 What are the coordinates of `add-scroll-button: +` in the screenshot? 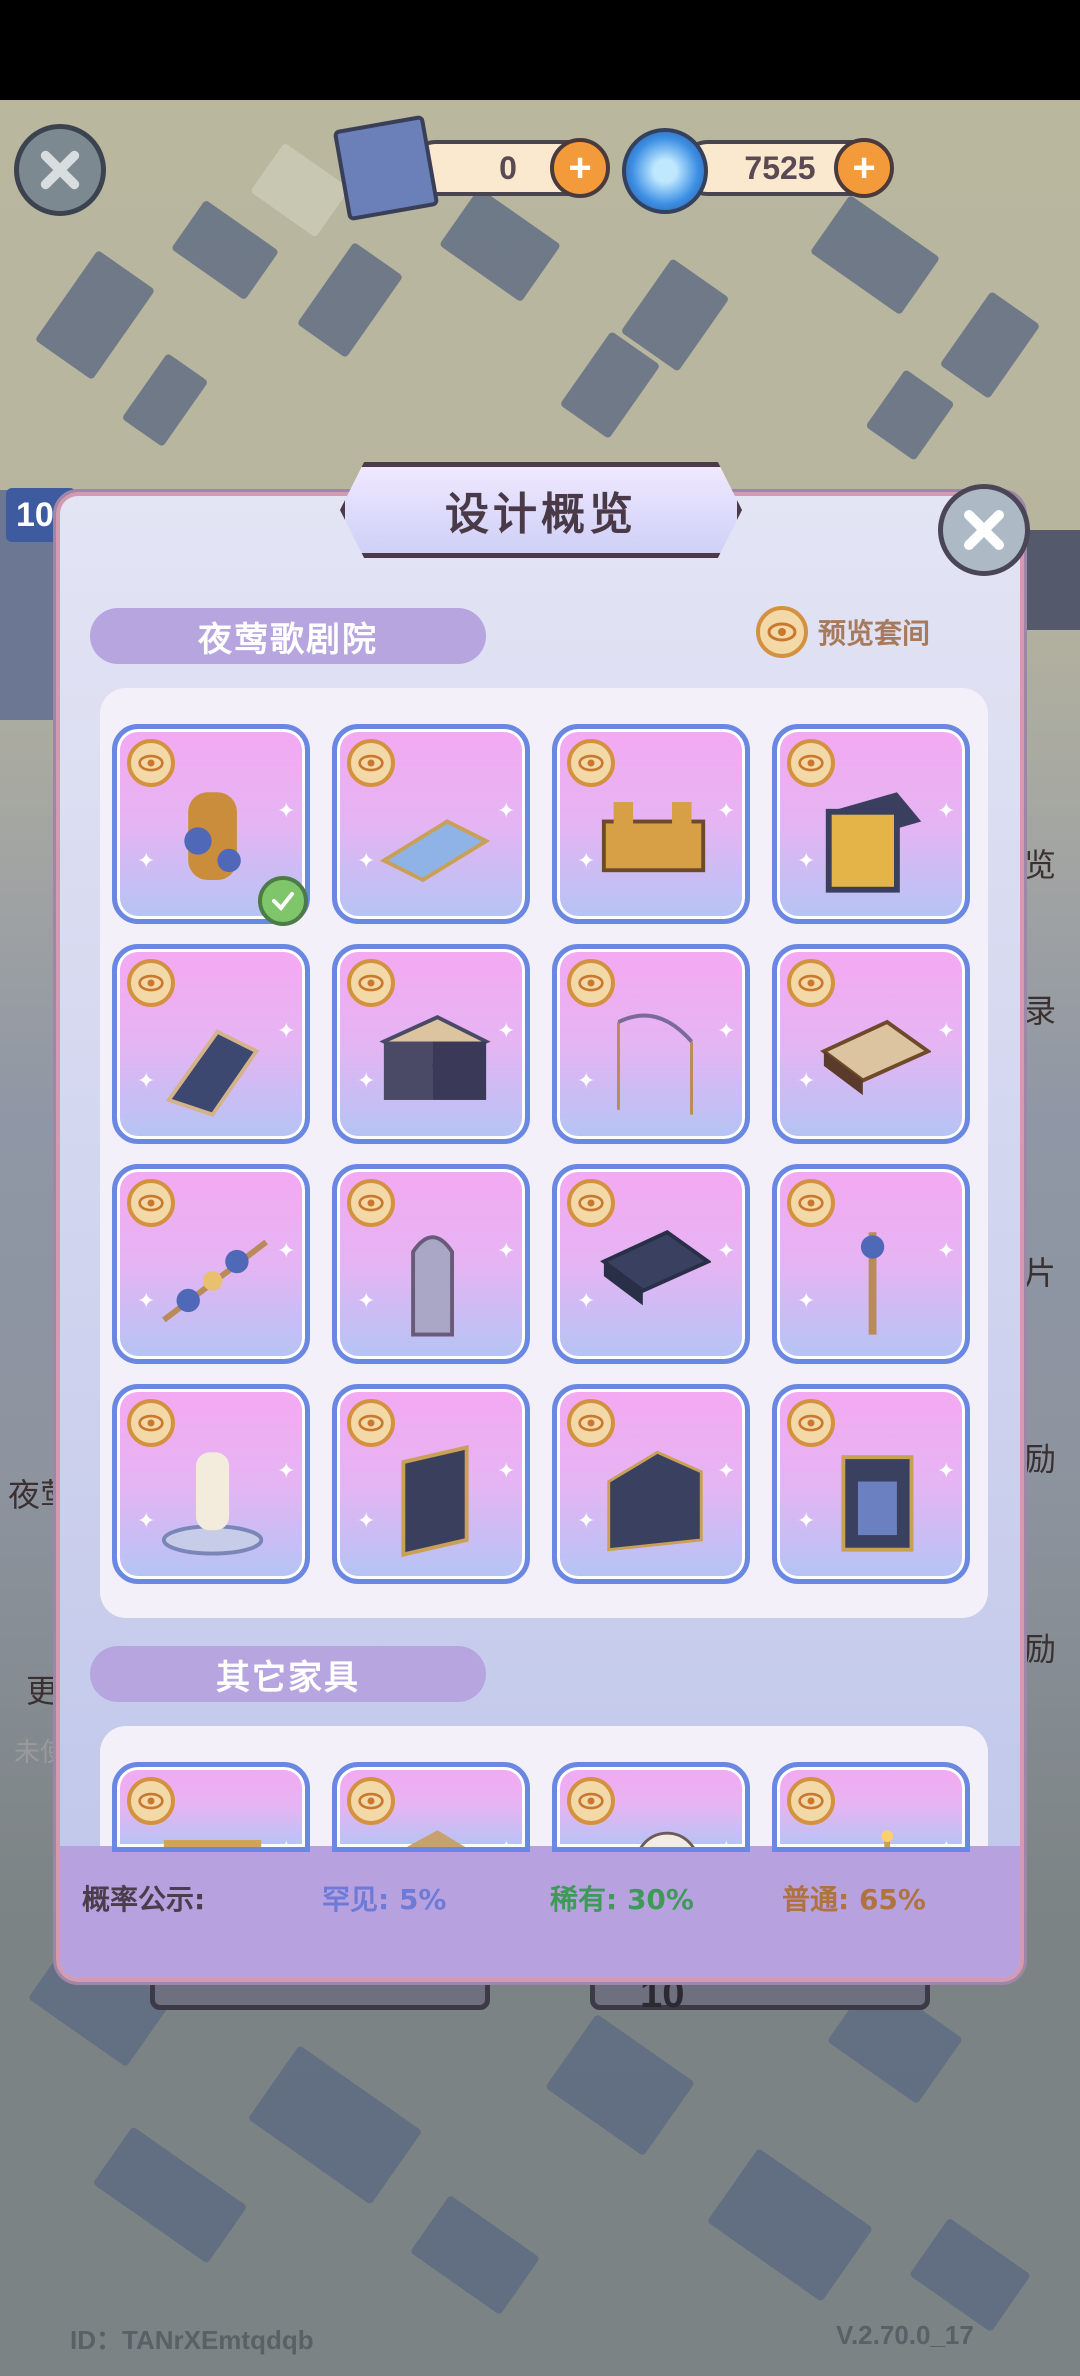 It's located at (580, 168).